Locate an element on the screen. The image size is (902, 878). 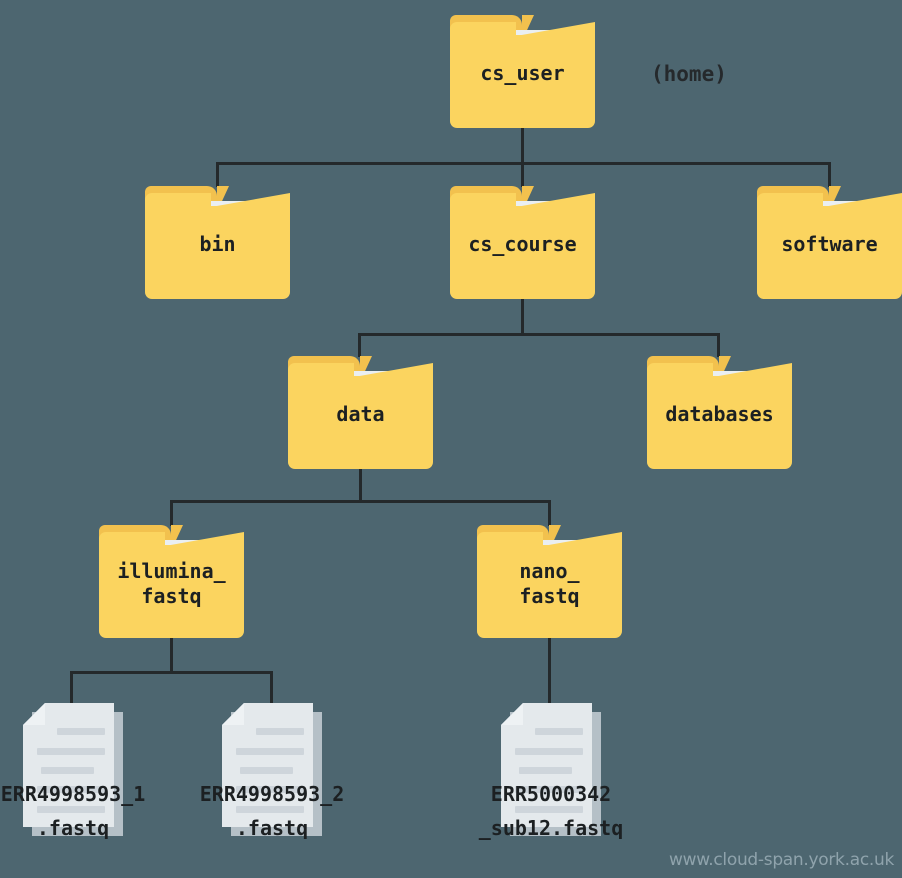
folder-nano-fastq: nano_ fastq is located at coordinates (549, 581).